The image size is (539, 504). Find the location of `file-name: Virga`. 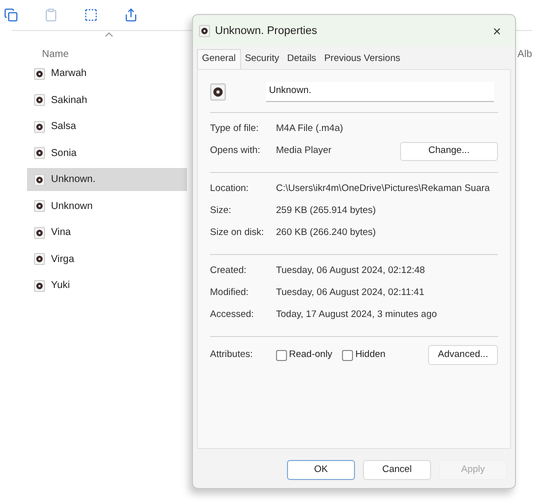

file-name: Virga is located at coordinates (62, 259).